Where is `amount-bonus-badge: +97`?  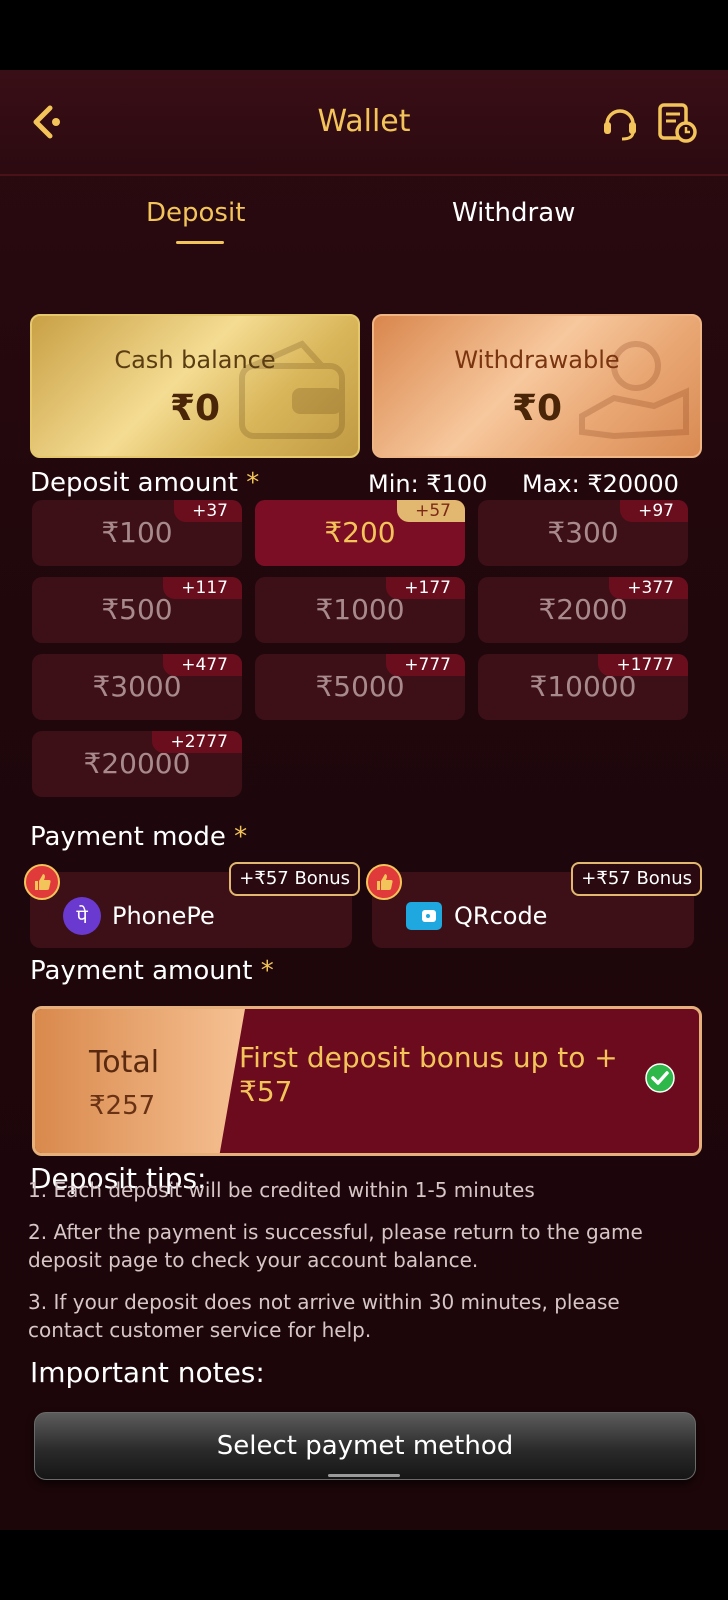 amount-bonus-badge: +97 is located at coordinates (654, 511).